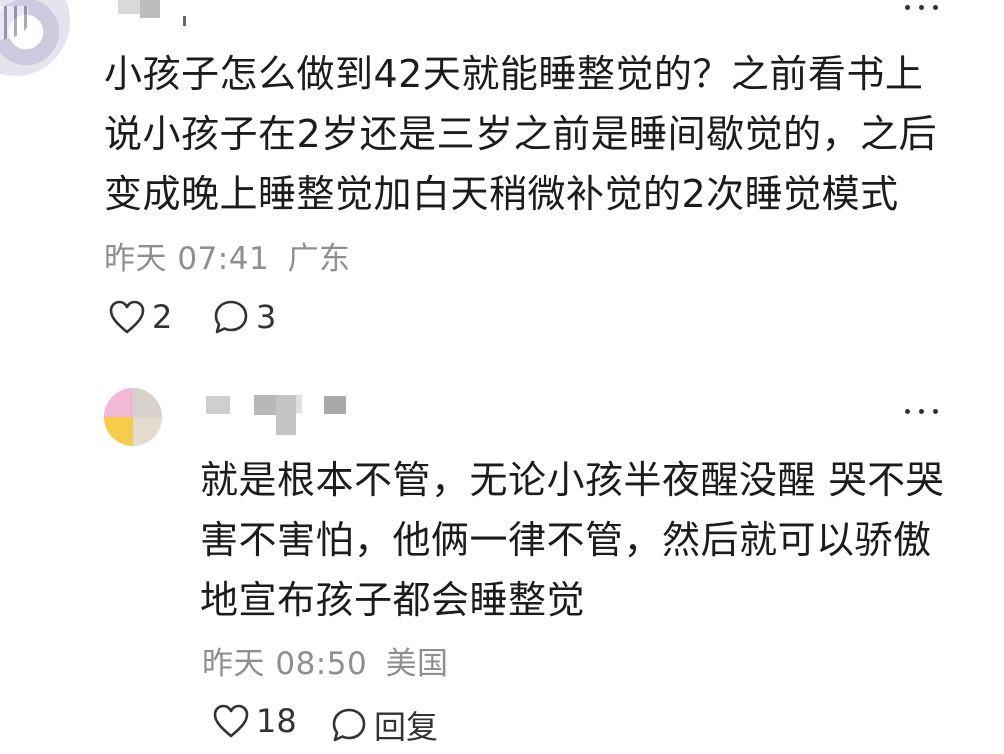 This screenshot has height=754, width=1004. I want to click on reply-meta: 昨天 08:50 美国, so click(325, 660).